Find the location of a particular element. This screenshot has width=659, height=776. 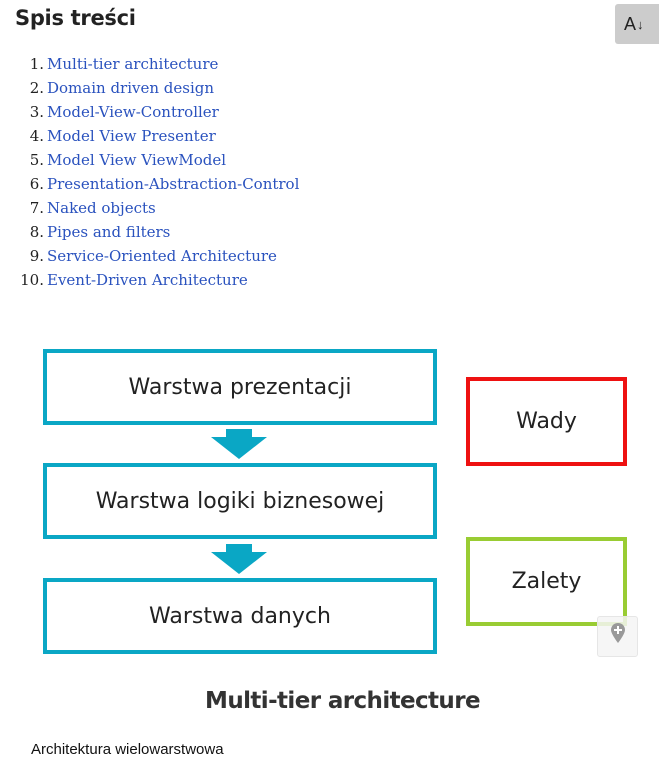

toc-item-number: 8. is located at coordinates (36, 232).